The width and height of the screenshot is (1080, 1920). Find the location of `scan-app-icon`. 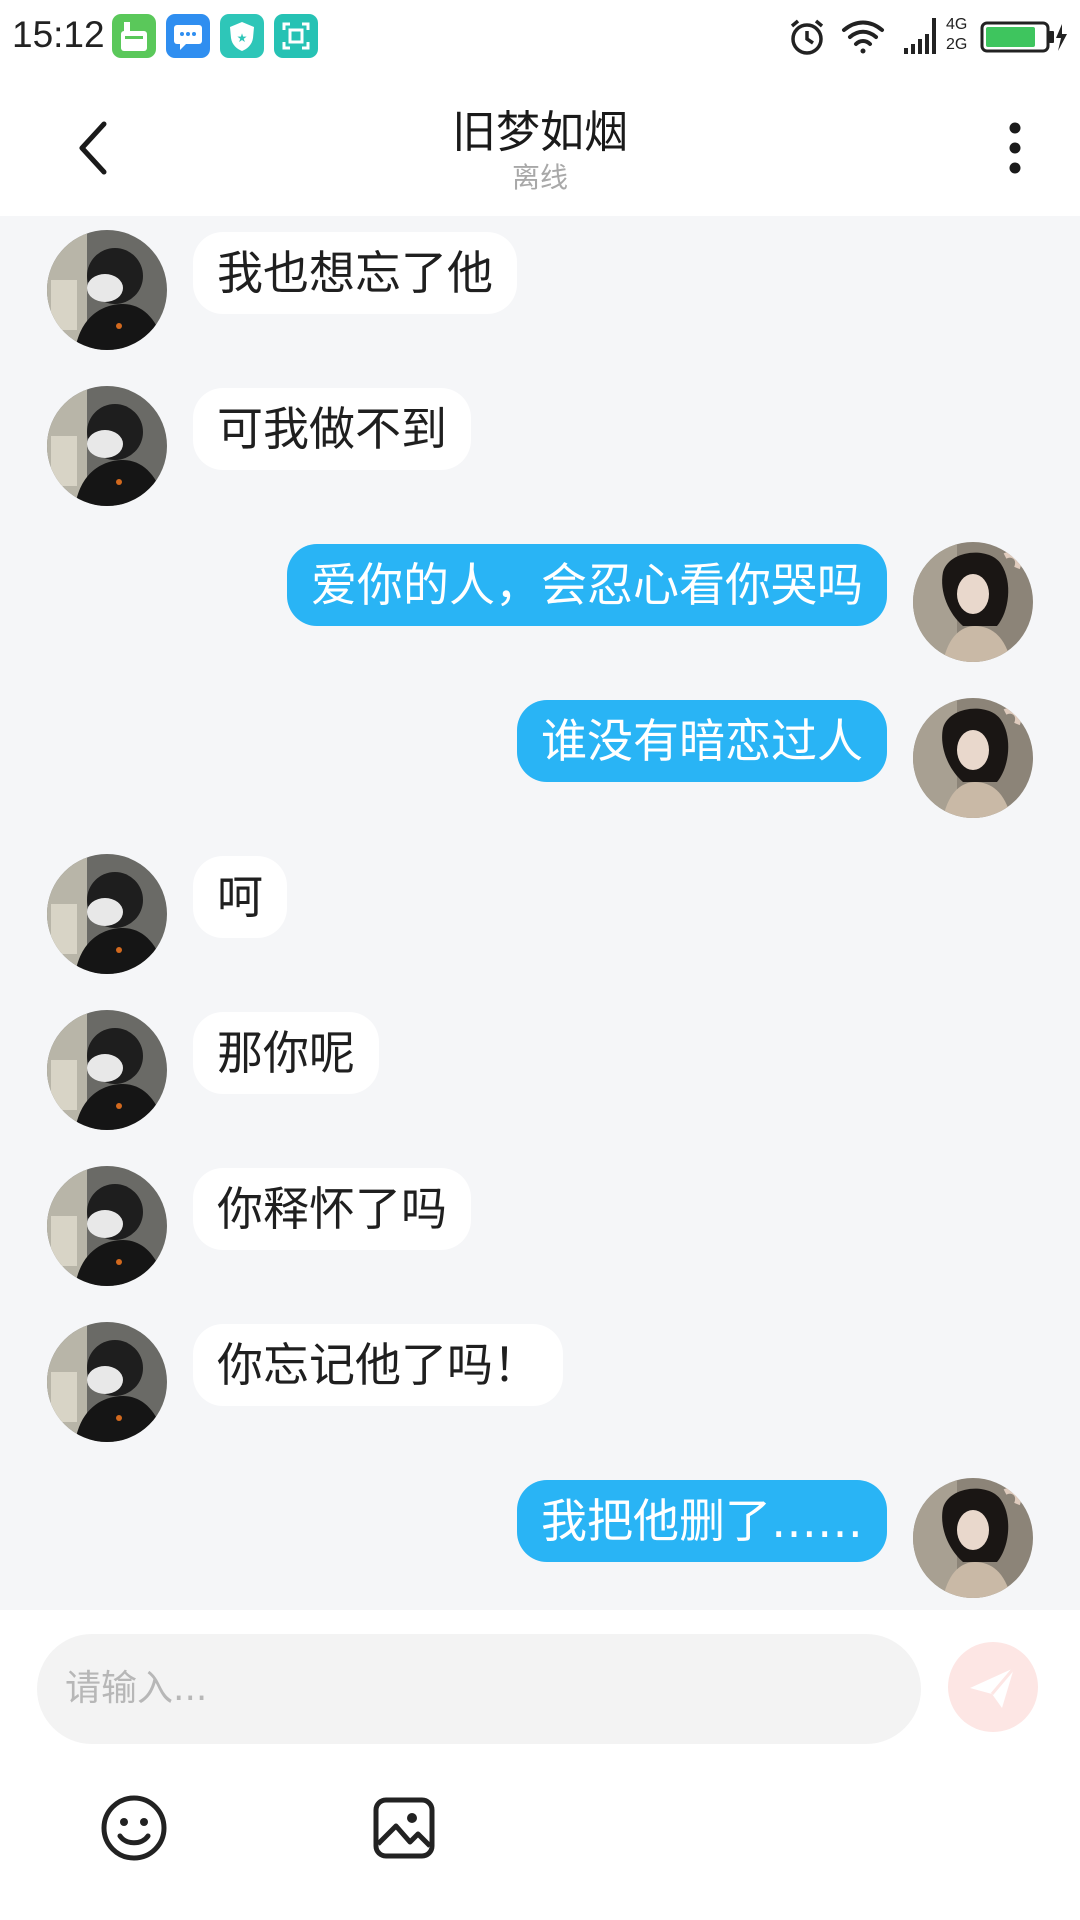

scan-app-icon is located at coordinates (296, 36).